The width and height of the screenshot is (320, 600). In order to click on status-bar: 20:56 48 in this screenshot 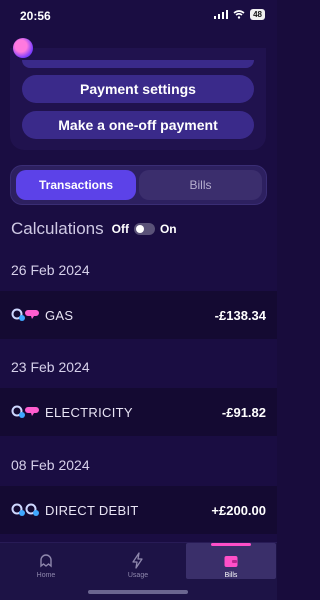, I will do `click(138, 15)`.